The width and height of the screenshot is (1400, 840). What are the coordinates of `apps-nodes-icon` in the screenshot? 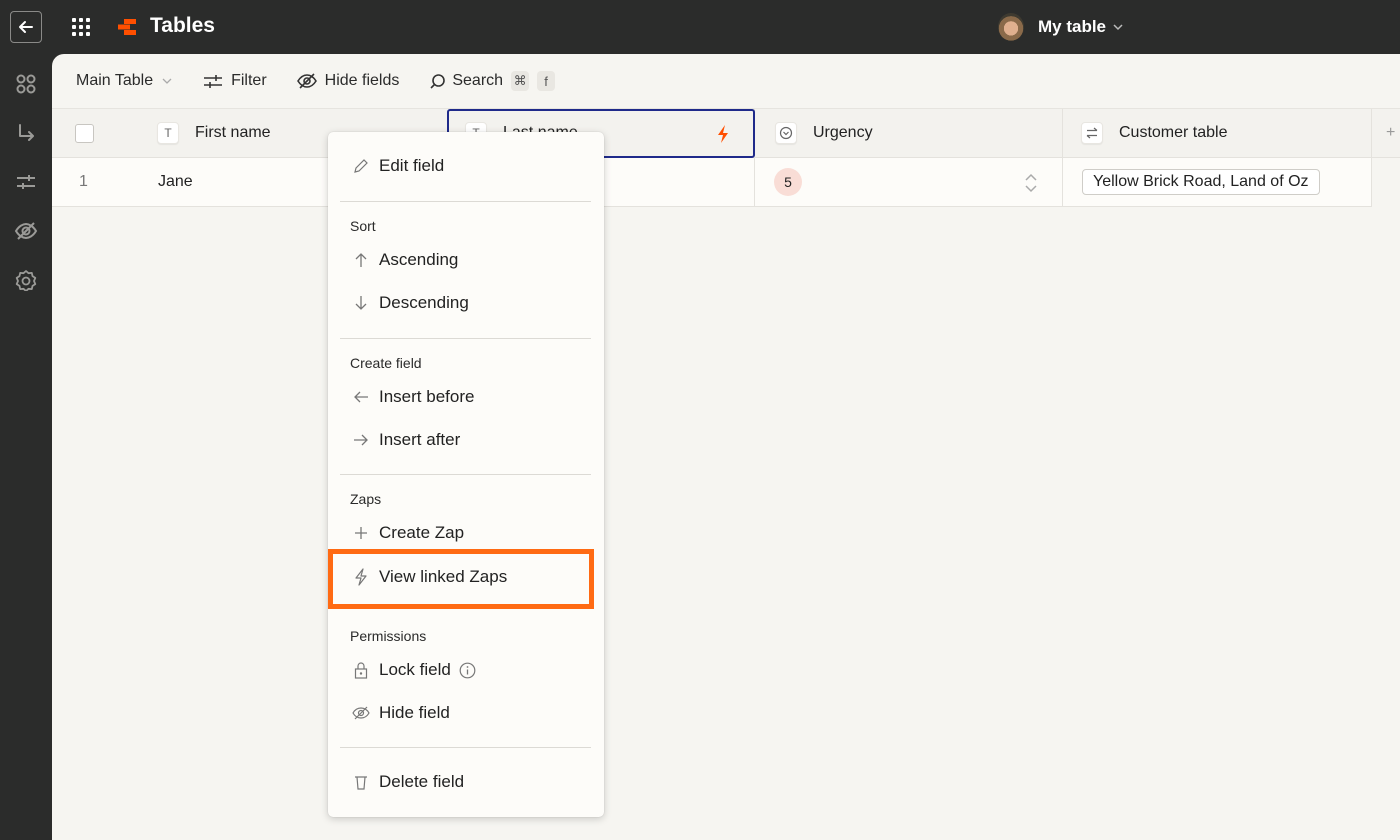 It's located at (26, 84).